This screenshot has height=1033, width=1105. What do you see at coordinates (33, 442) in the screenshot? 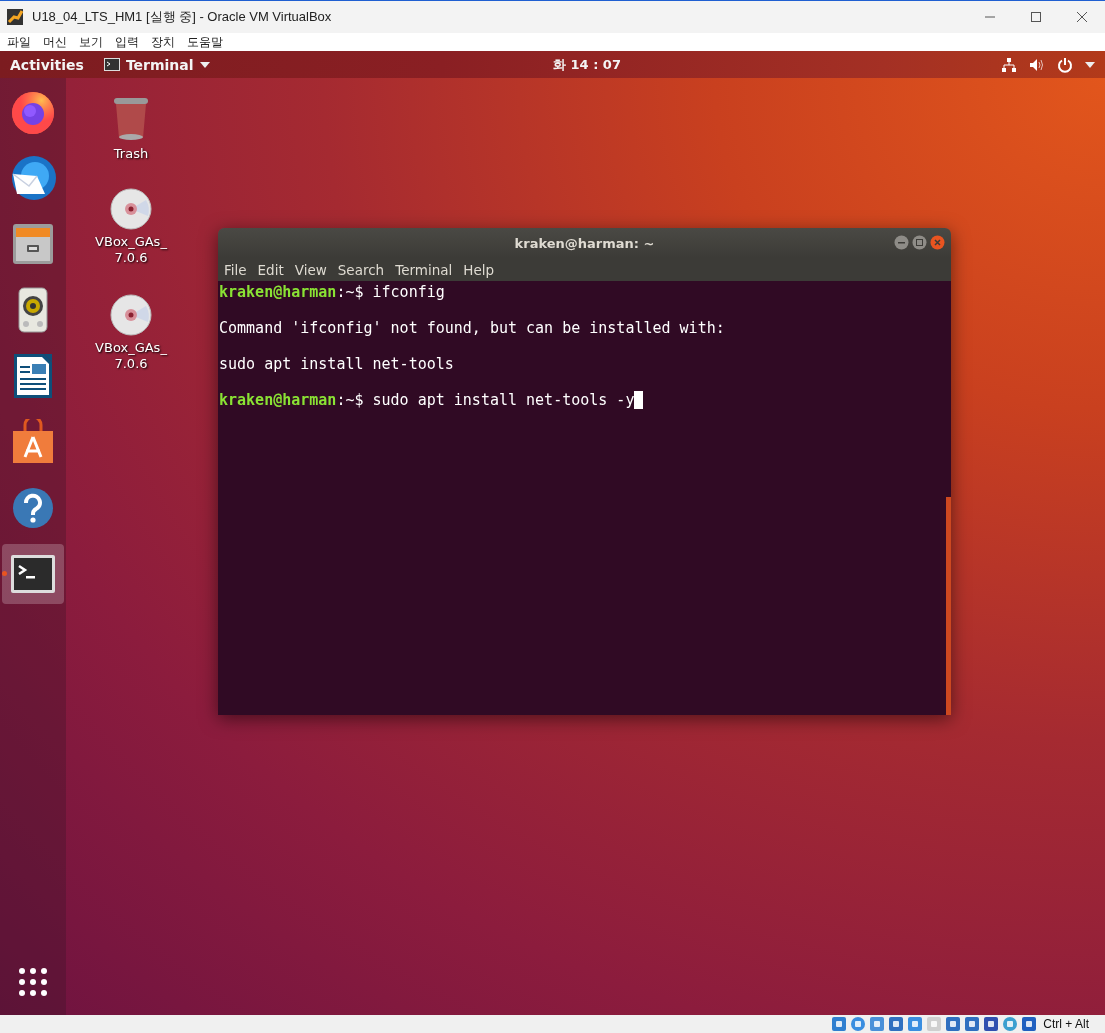
I see `shopping-bag-icon` at bounding box center [33, 442].